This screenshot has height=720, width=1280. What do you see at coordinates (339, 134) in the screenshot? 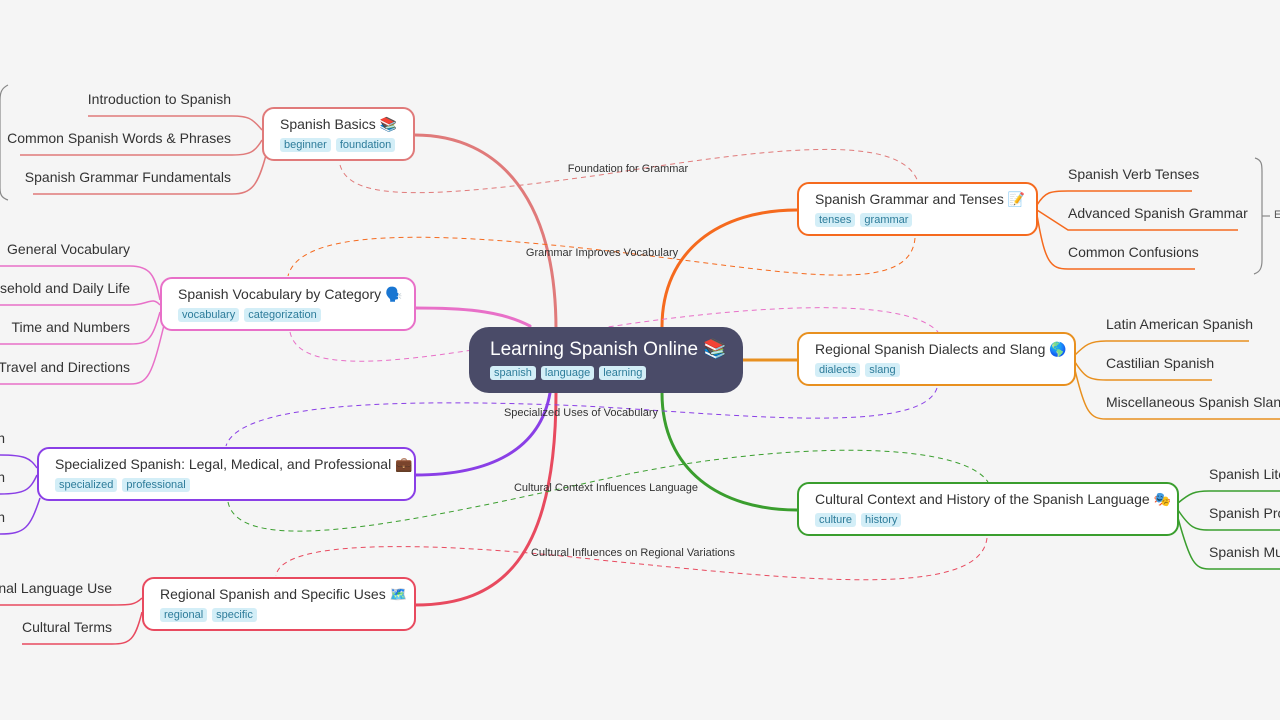
I see `topic-spanish-basics: Spanish Basics 📚 beginner foundation` at bounding box center [339, 134].